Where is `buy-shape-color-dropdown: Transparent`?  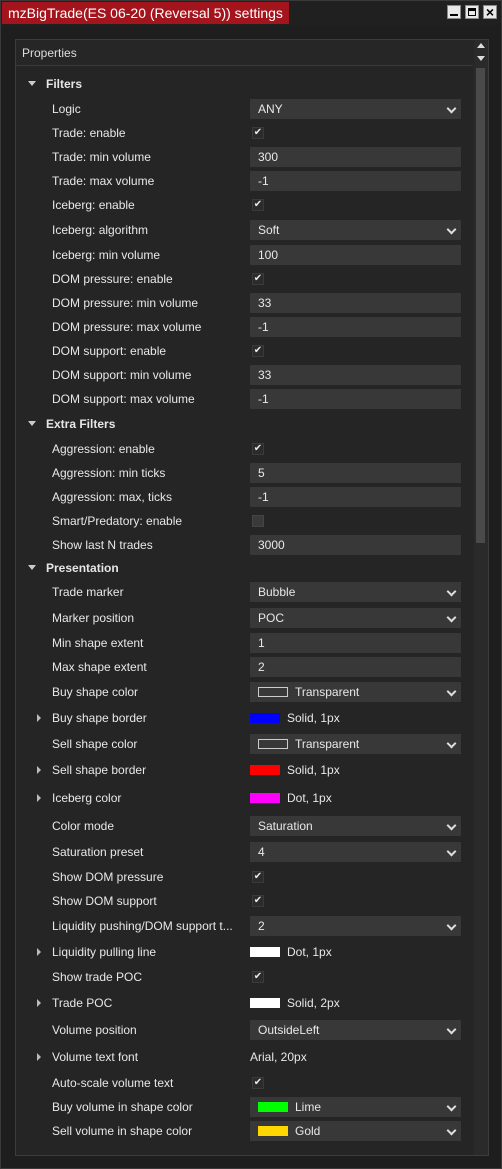 buy-shape-color-dropdown: Transparent is located at coordinates (355, 692).